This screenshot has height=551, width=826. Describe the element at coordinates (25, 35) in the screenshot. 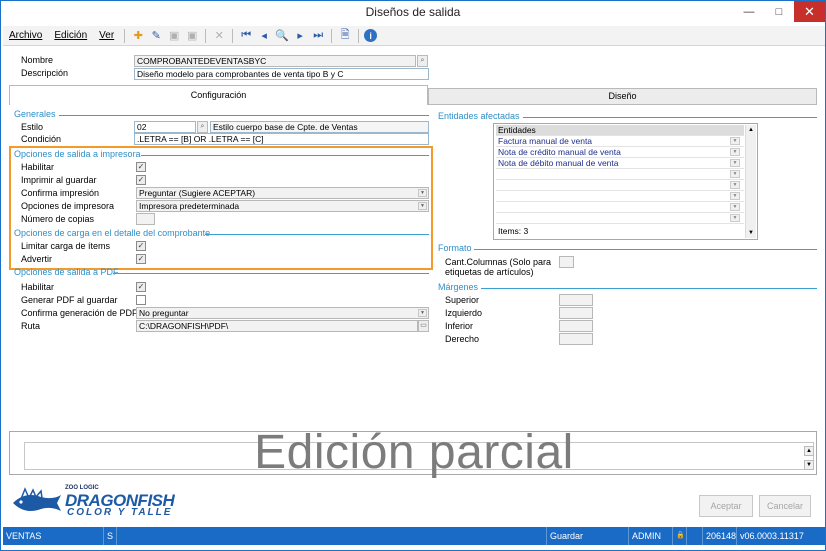

I see `menu-archivo: Archivo` at that location.